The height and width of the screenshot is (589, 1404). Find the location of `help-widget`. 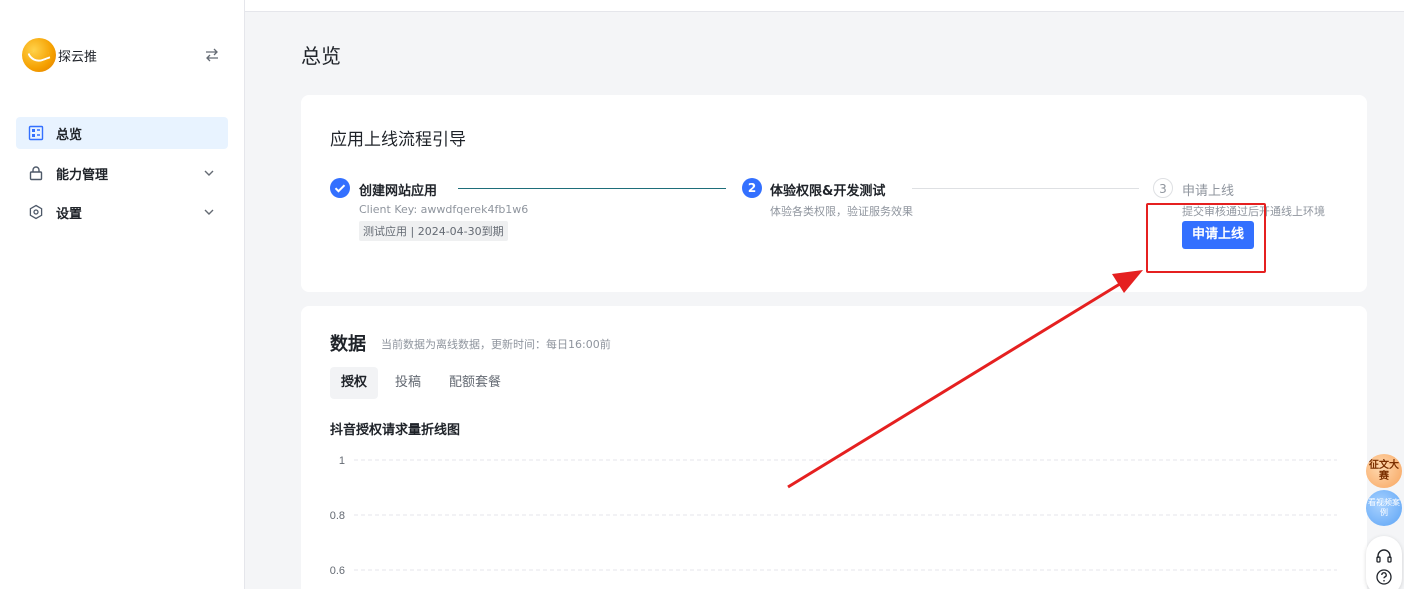

help-widget is located at coordinates (1384, 562).